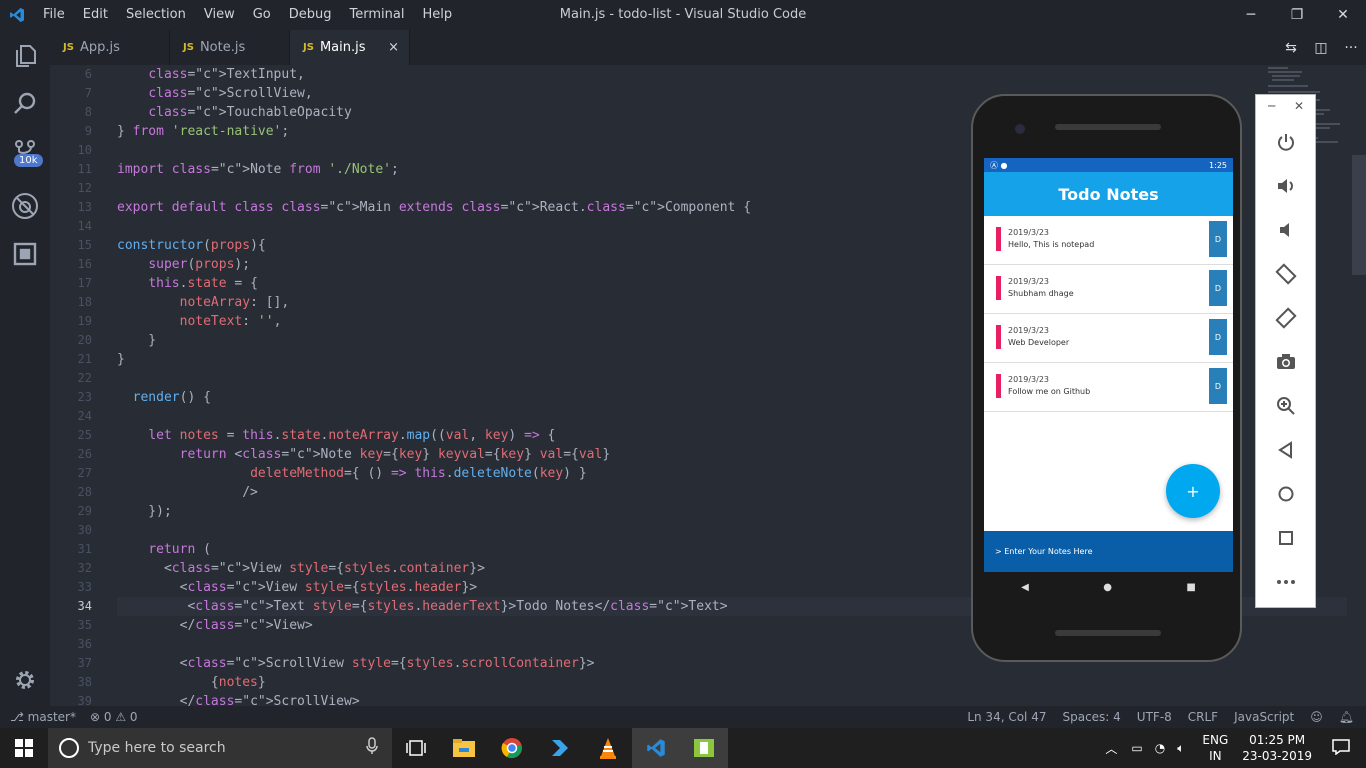 The image size is (1366, 768). I want to click on tab-note-js: JS Note.js, so click(230, 47).